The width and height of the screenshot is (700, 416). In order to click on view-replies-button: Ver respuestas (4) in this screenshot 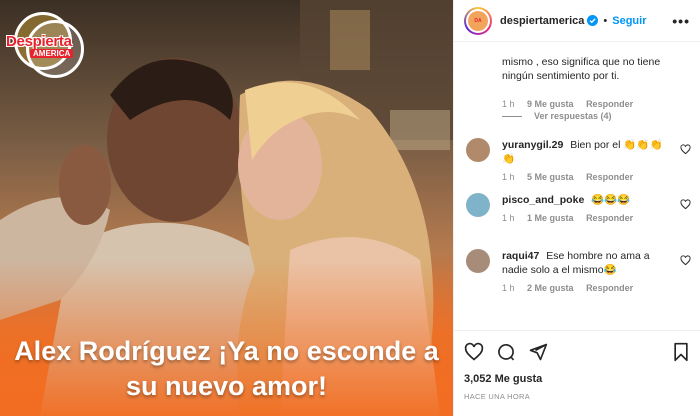, I will do `click(557, 116)`.